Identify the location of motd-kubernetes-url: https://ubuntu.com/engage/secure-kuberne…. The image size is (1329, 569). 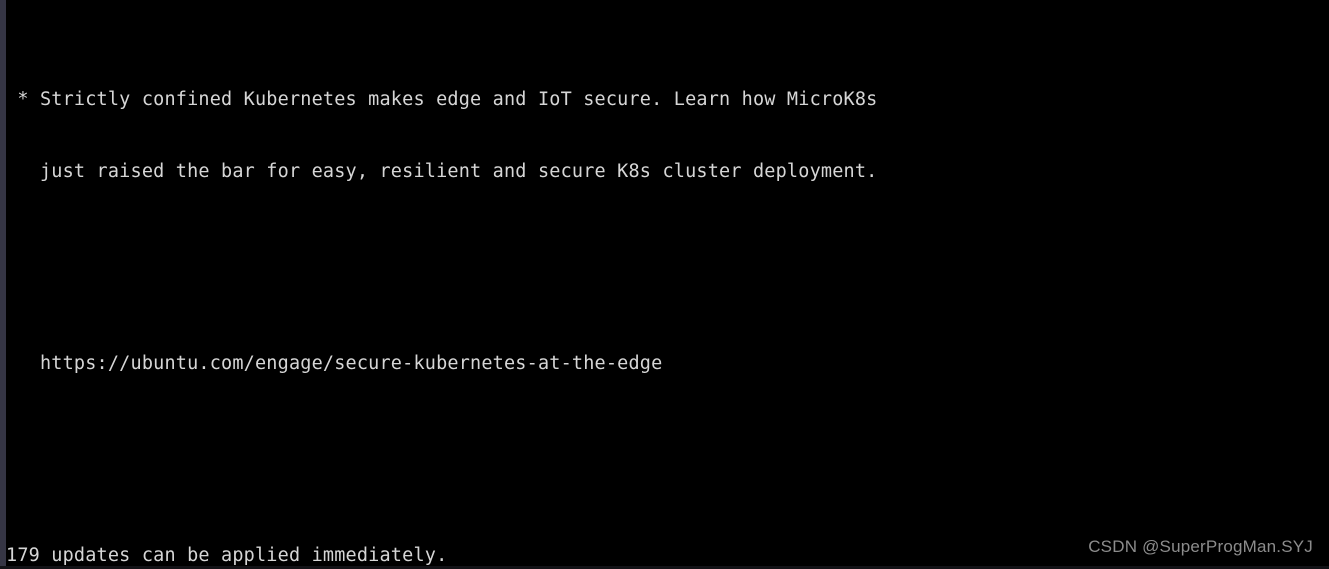
(334, 363).